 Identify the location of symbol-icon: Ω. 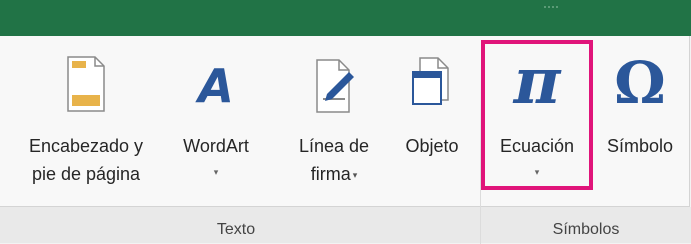
(640, 83).